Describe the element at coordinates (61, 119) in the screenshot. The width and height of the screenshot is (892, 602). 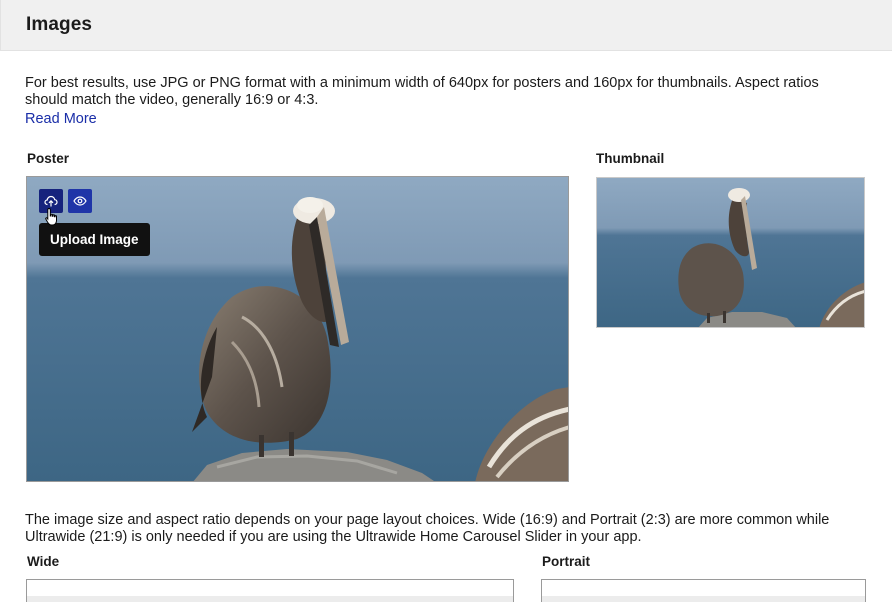
I see `read-more-link: Read More` at that location.